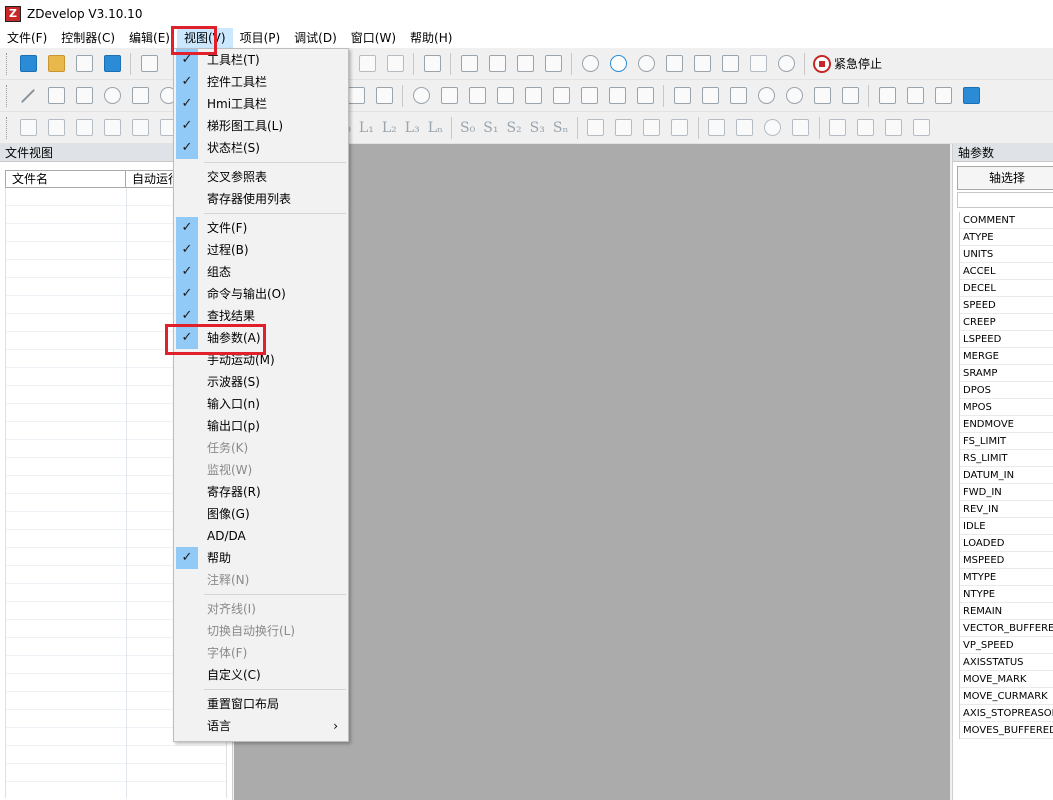  I want to click on curve-tool-button, so click(140, 96).